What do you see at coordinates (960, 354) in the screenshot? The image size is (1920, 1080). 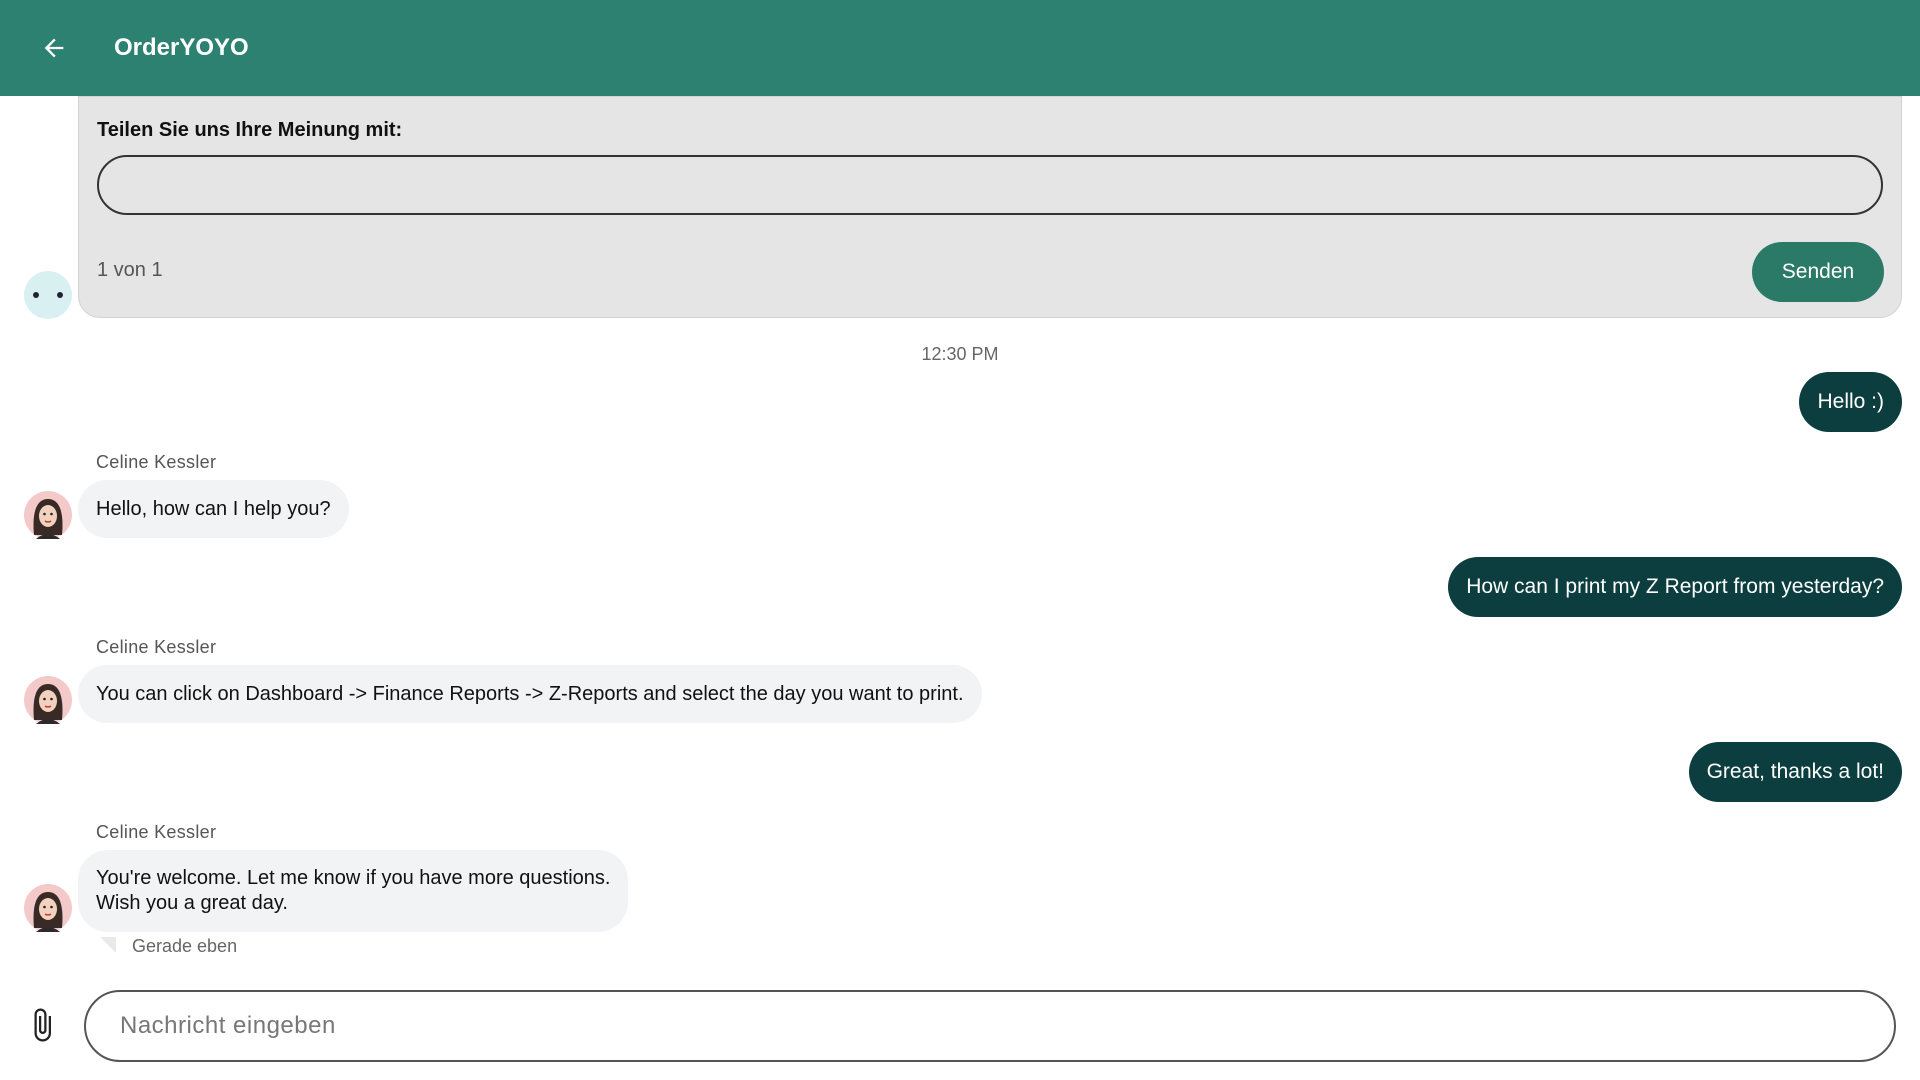 I see `chat-timestamp: 12:30 PM` at bounding box center [960, 354].